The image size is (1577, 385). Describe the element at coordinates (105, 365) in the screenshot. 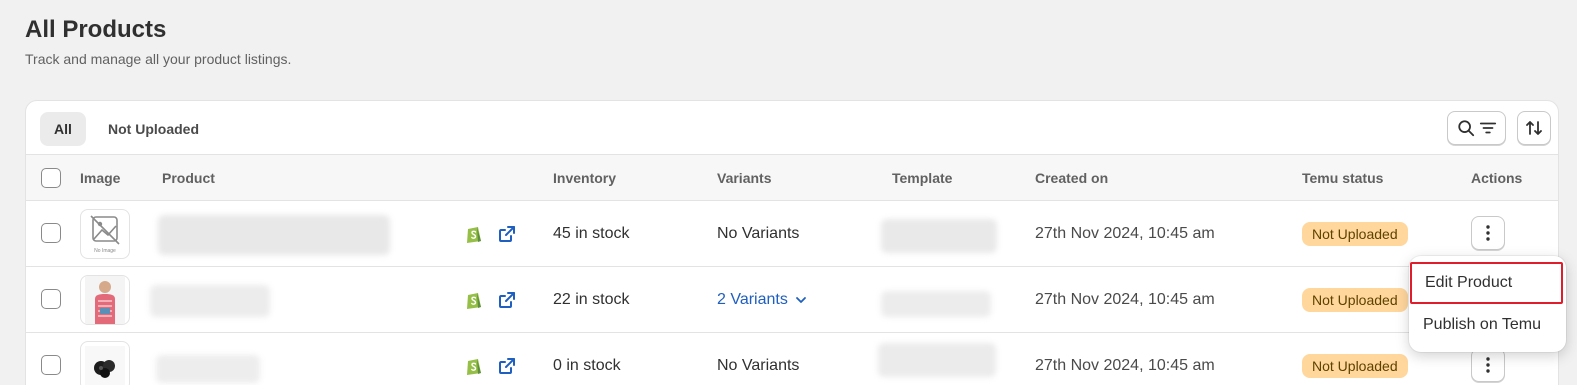

I see `product-photo` at that location.